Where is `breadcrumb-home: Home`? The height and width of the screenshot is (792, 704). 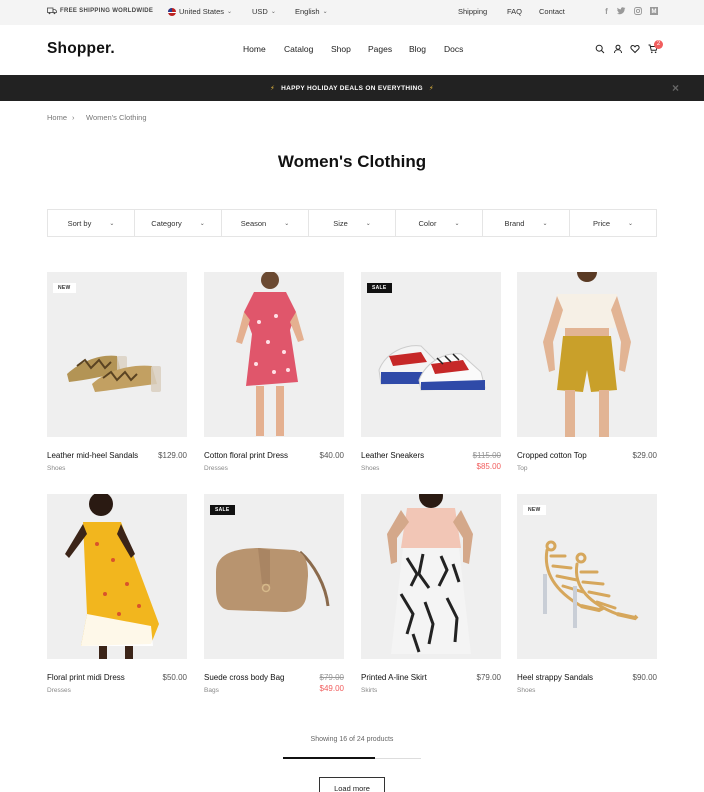 breadcrumb-home: Home is located at coordinates (57, 117).